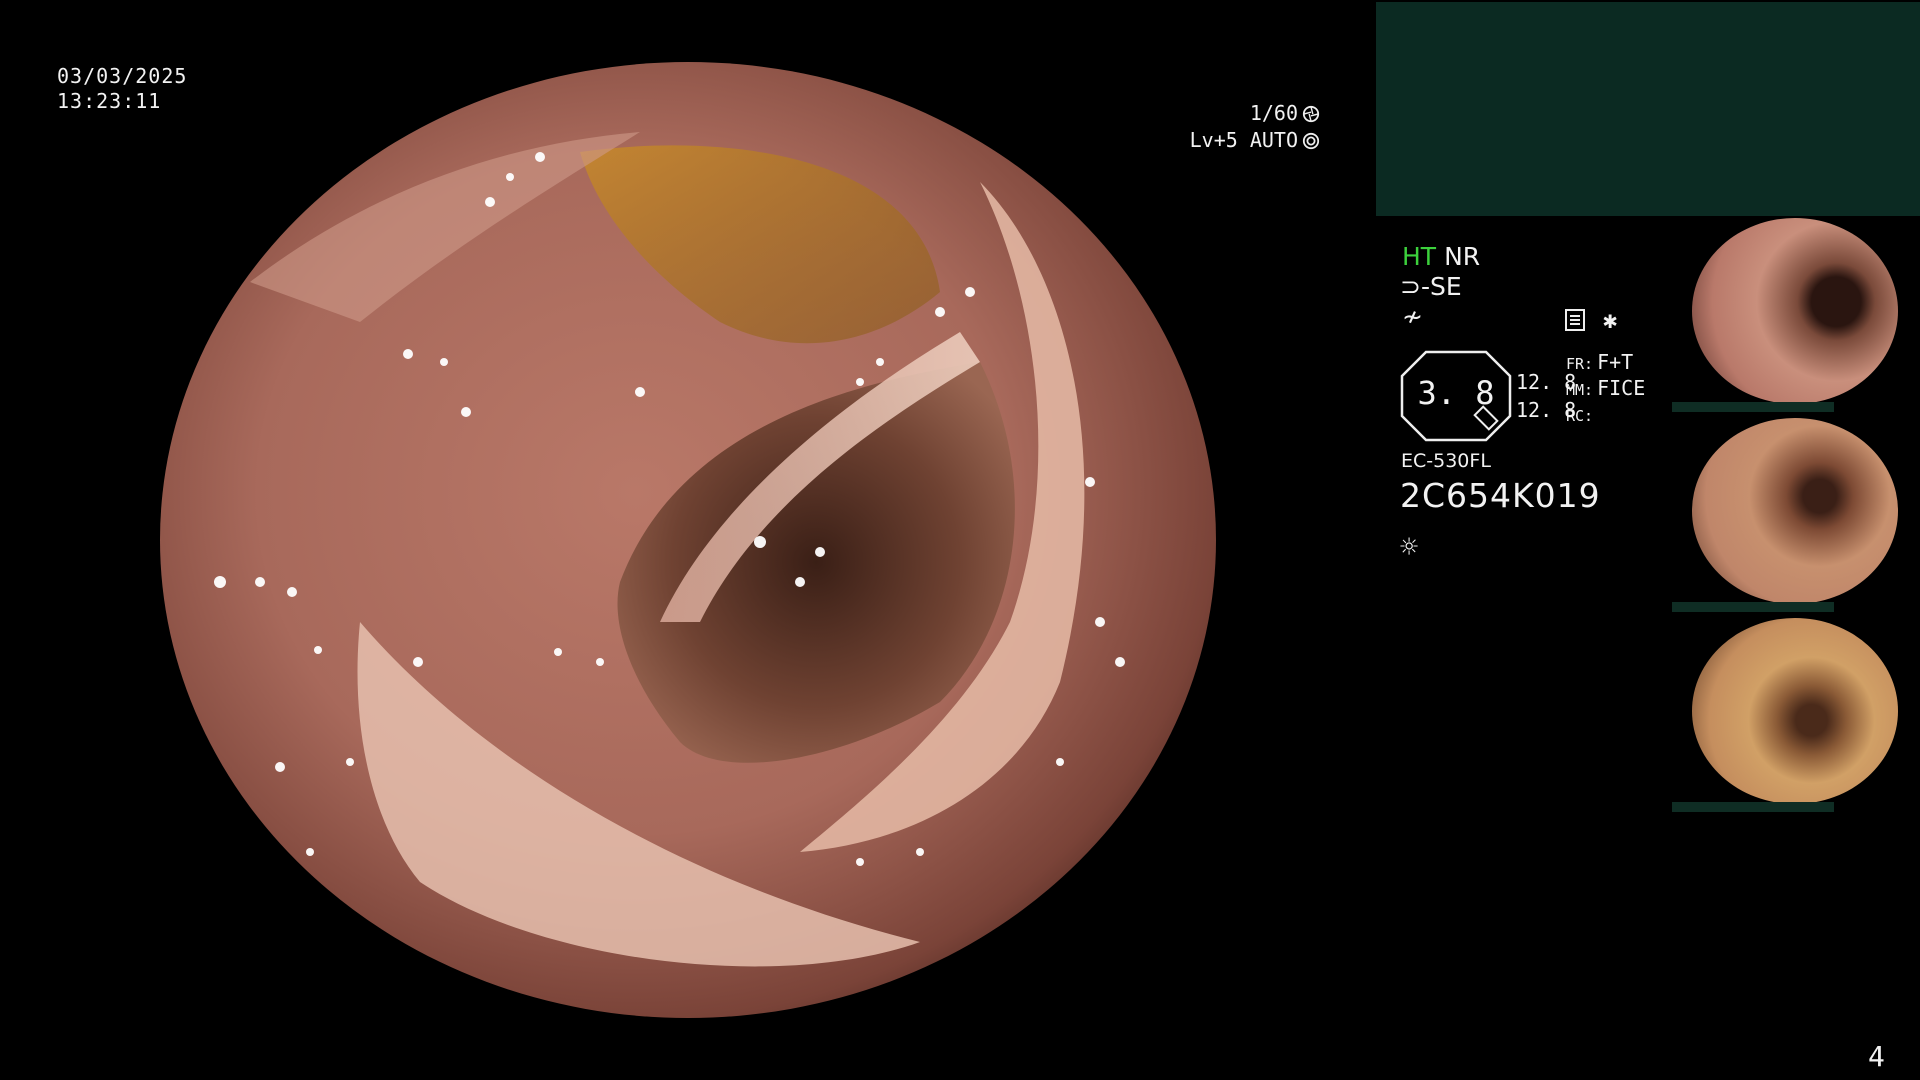 This screenshot has height=1080, width=1920. Describe the element at coordinates (1419, 256) in the screenshot. I see `ht-label: HT` at that location.